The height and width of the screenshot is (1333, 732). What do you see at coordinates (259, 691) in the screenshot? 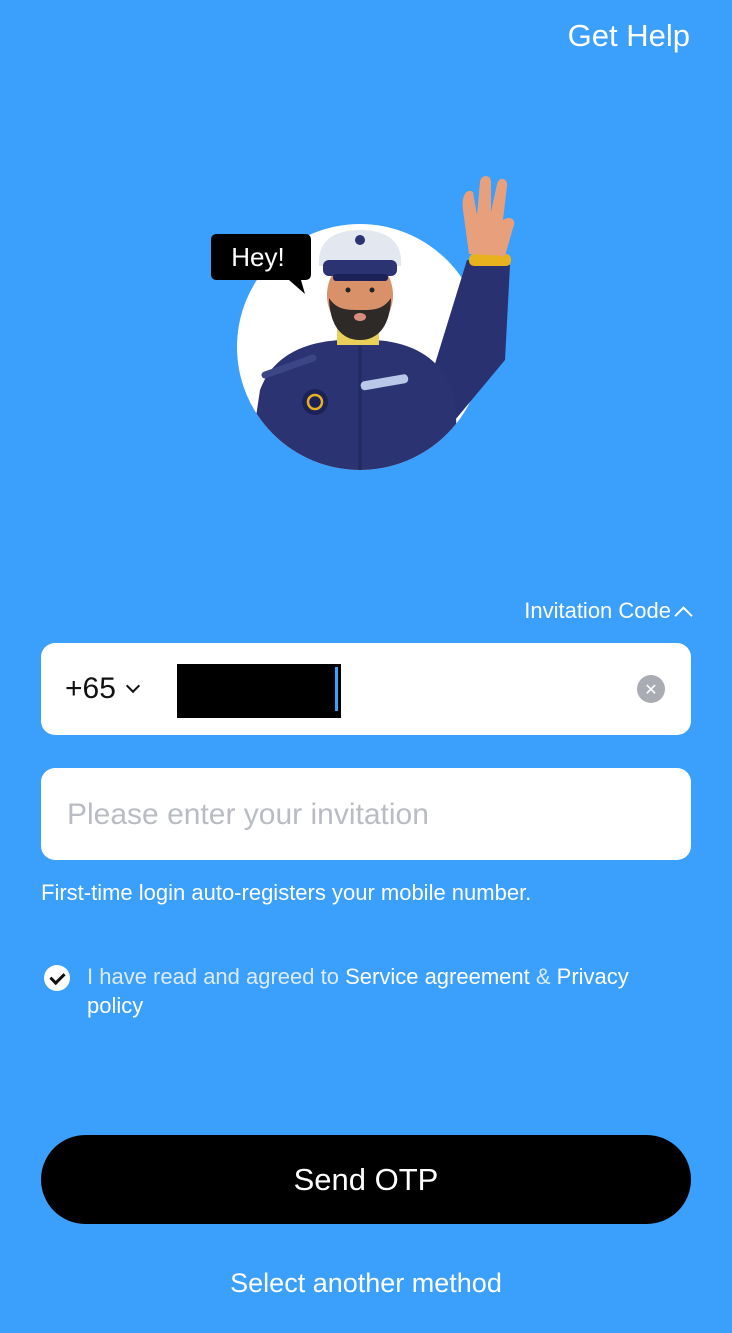
I see `phone-number-input` at bounding box center [259, 691].